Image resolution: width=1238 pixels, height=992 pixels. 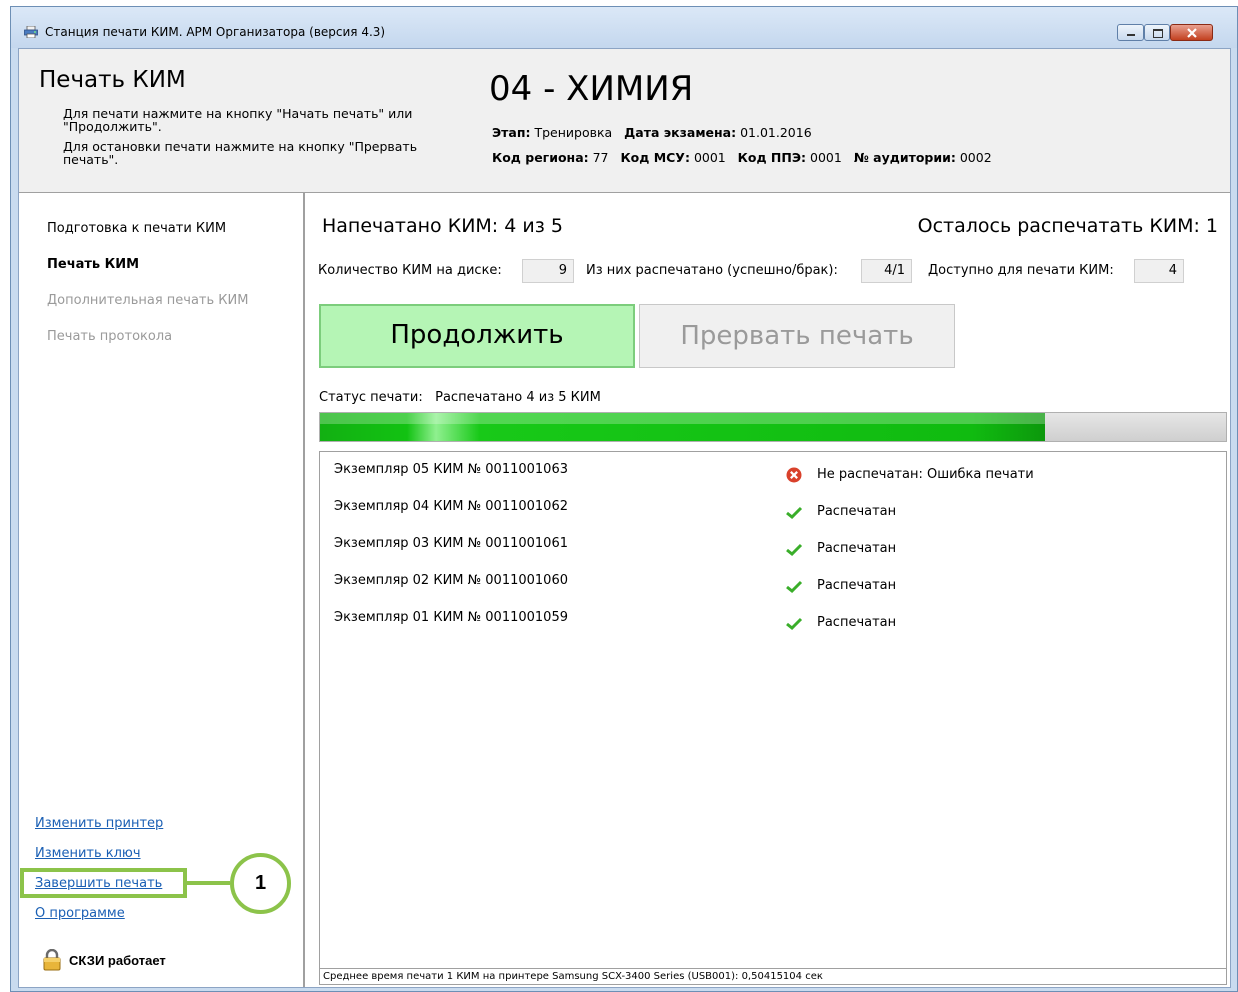 I want to click on disk-count-label: Количество КИМ на диске:, so click(x=410, y=270).